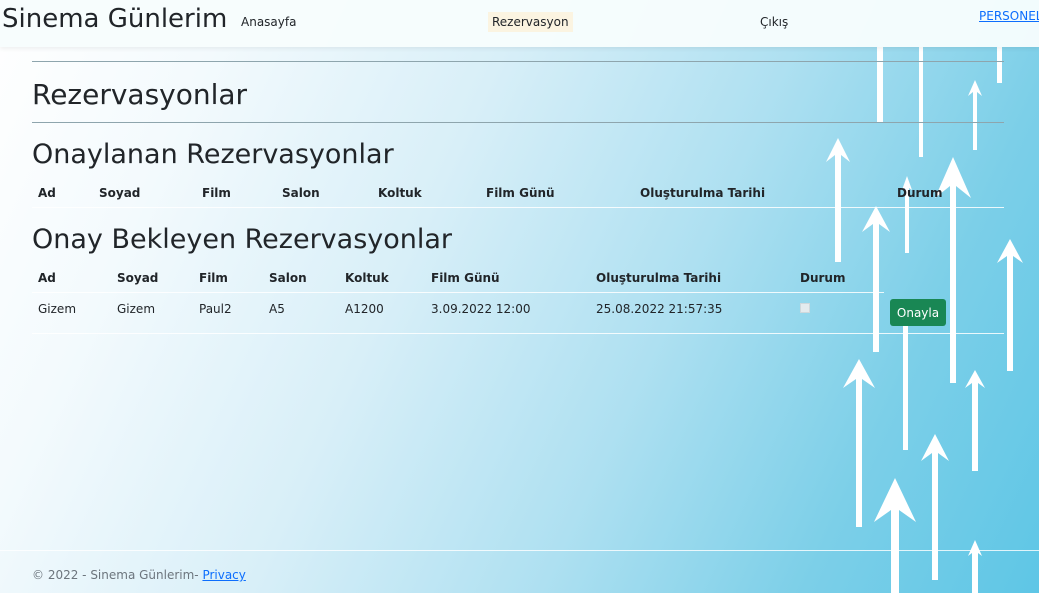  What do you see at coordinates (518, 61) in the screenshot?
I see `divider-top` at bounding box center [518, 61].